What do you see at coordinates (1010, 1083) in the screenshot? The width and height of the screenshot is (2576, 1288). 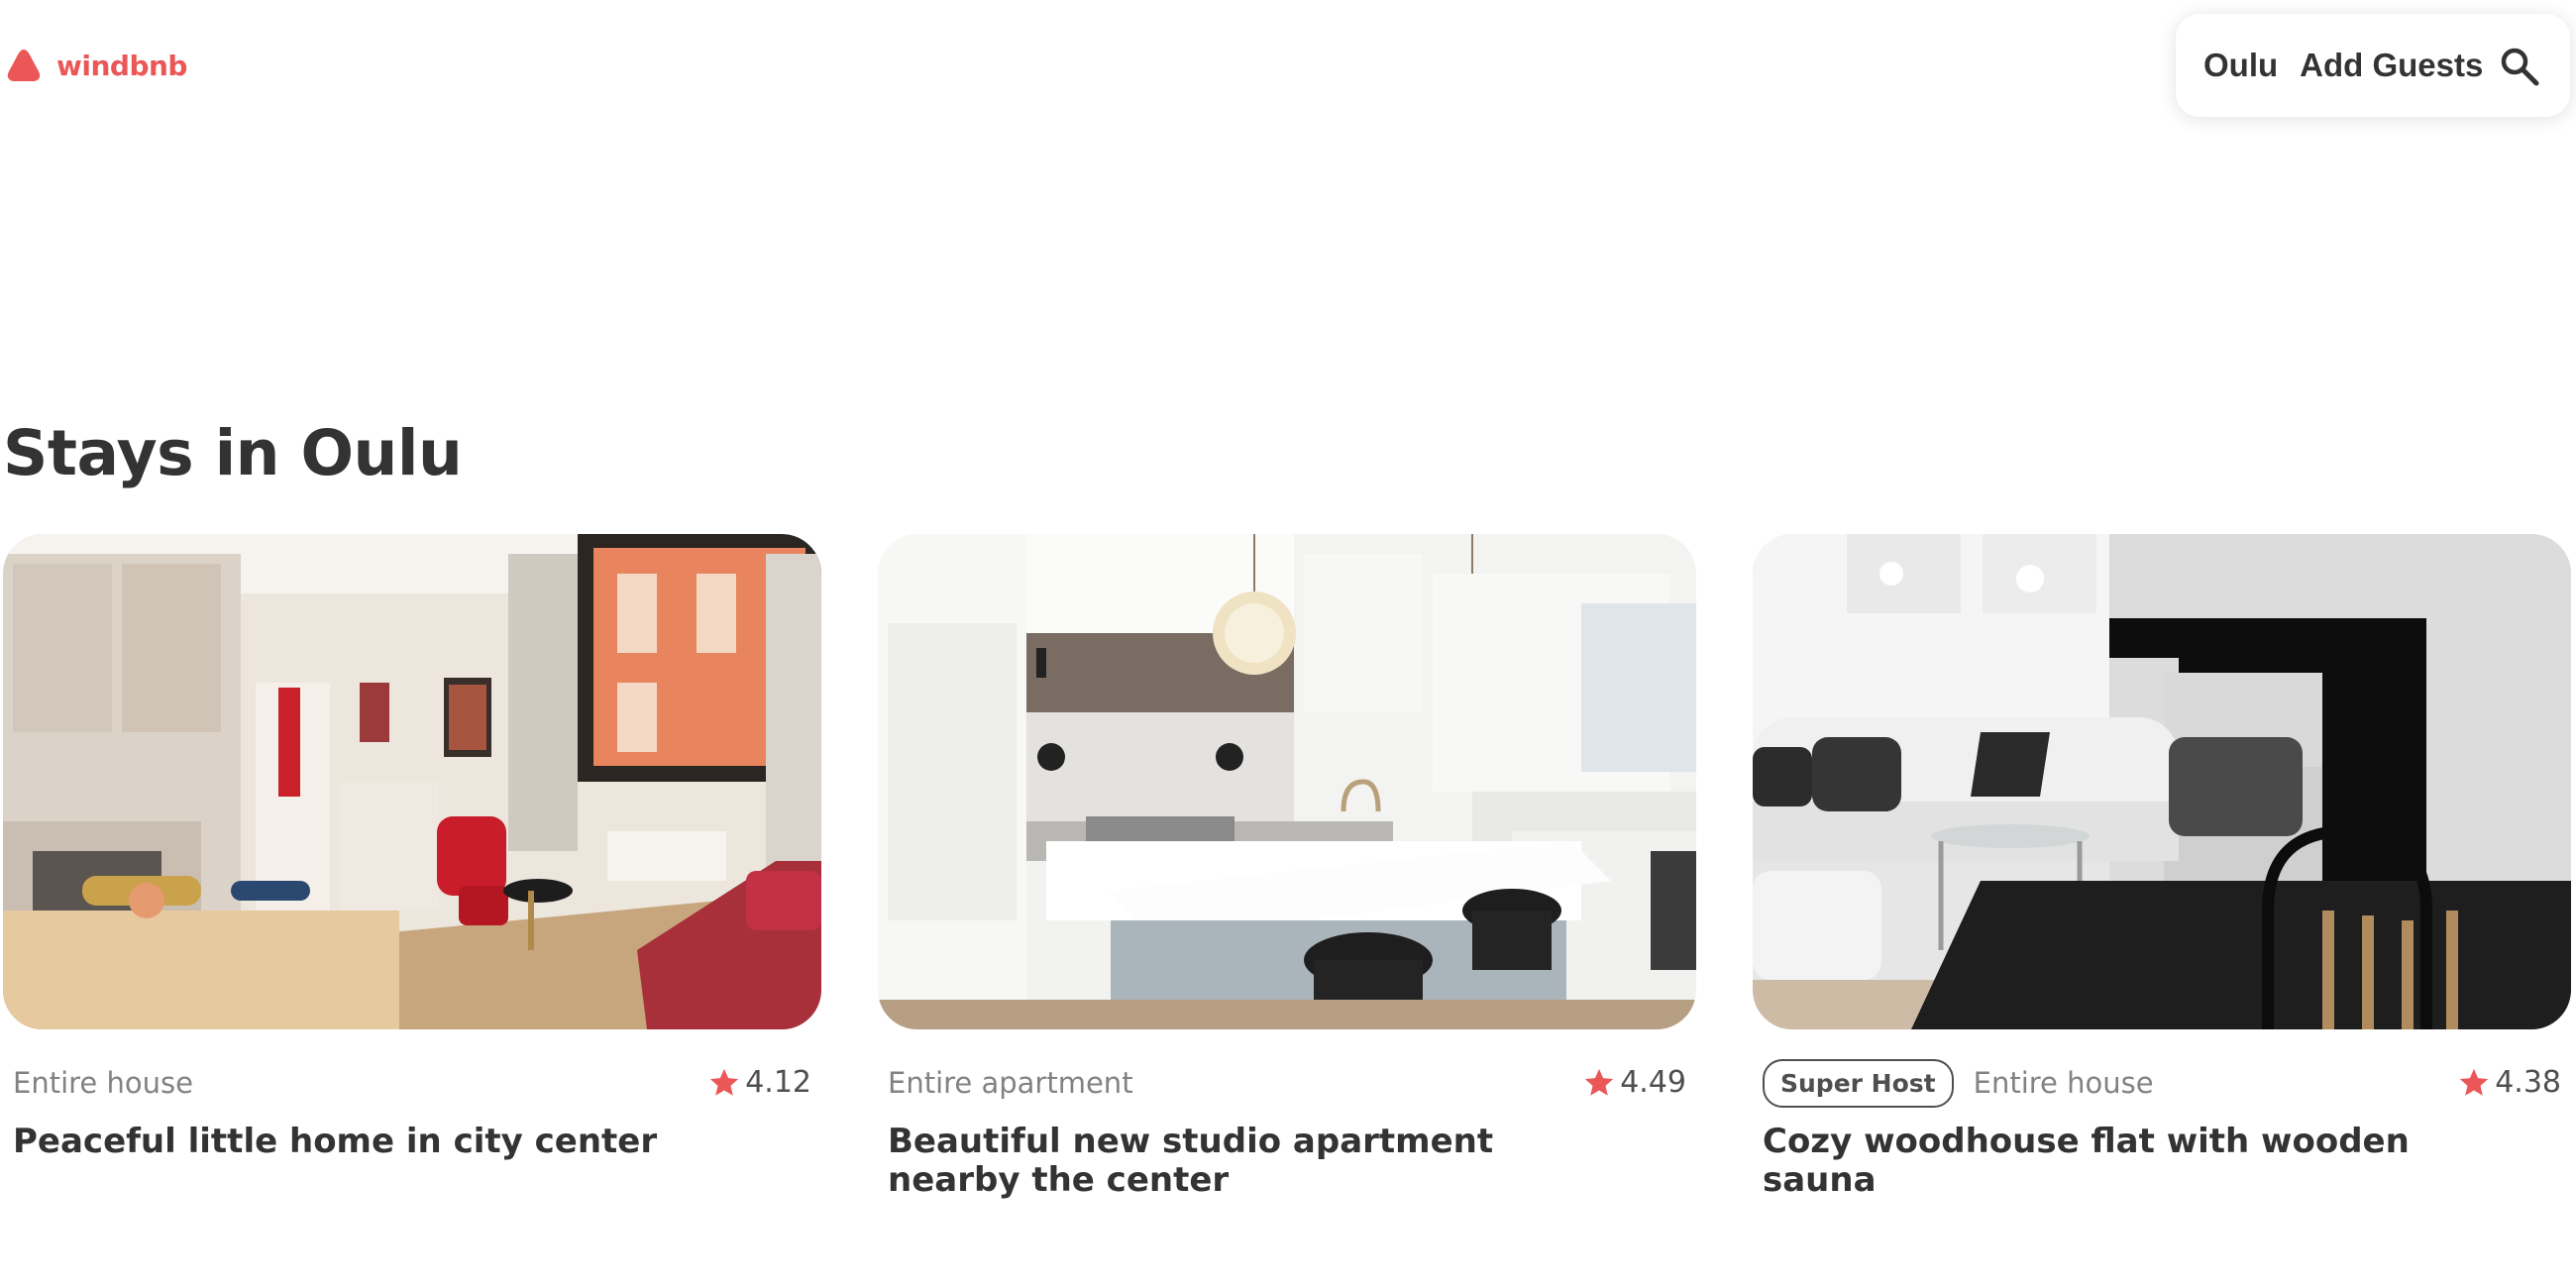 I see `stay-type: Entire apartment` at bounding box center [1010, 1083].